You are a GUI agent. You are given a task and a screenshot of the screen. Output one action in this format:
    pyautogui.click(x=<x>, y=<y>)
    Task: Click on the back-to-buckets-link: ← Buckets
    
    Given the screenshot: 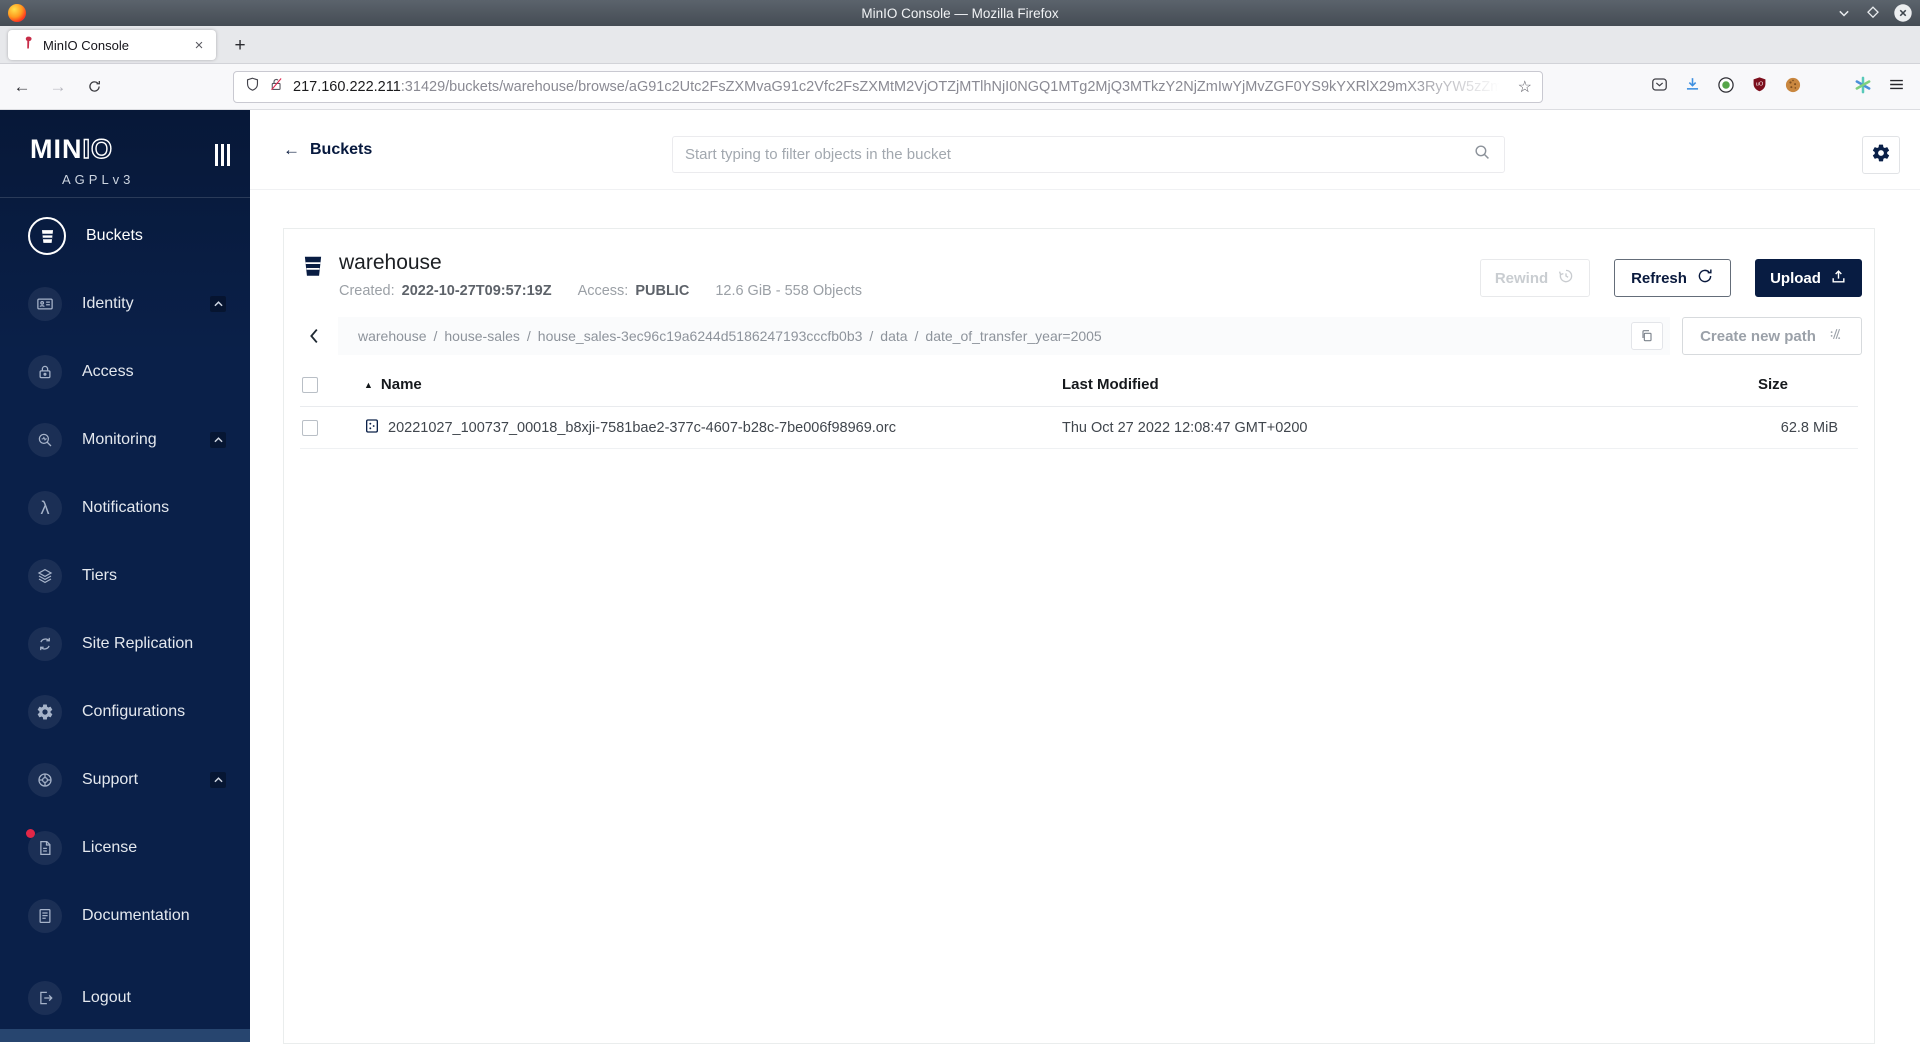 What is the action you would take?
    pyautogui.click(x=327, y=150)
    